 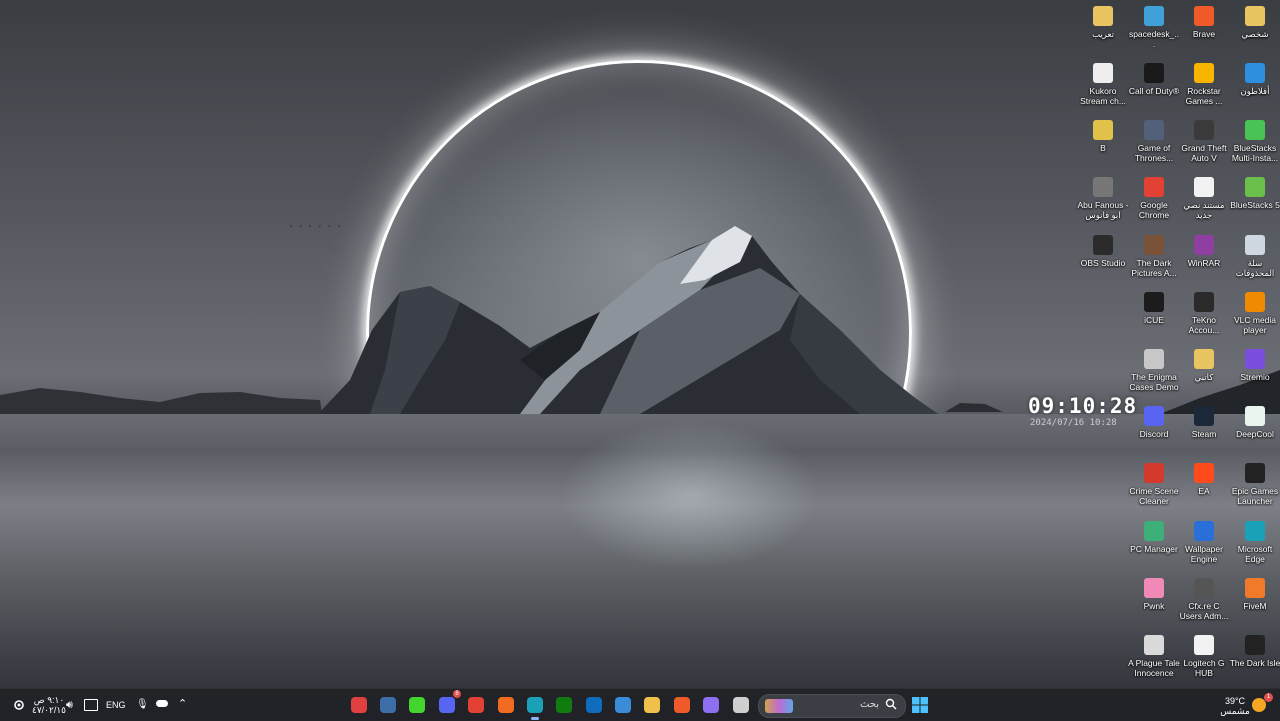 What do you see at coordinates (832, 706) in the screenshot?
I see `search-box: بحث` at bounding box center [832, 706].